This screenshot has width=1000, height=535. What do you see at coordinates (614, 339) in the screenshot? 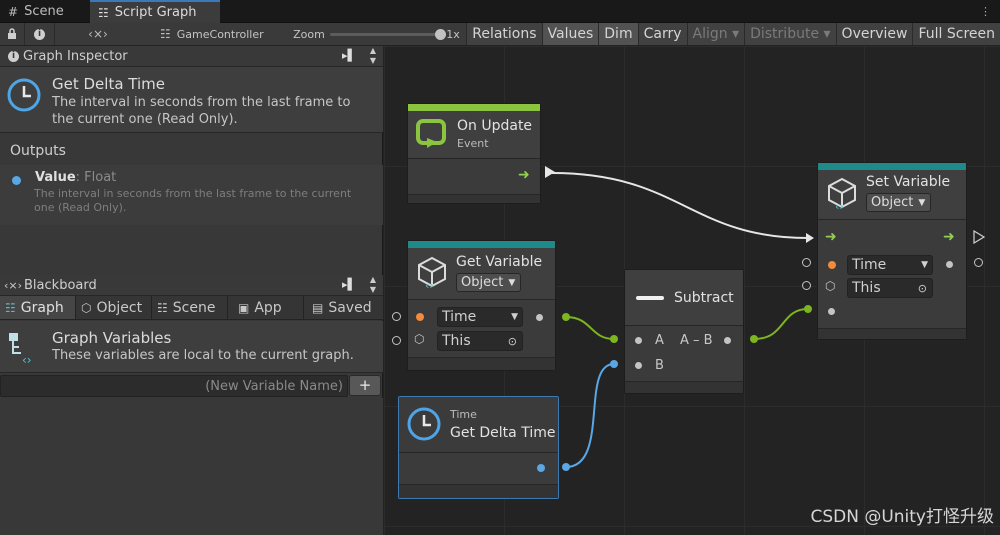
I see `value-connection-a-end` at bounding box center [614, 339].